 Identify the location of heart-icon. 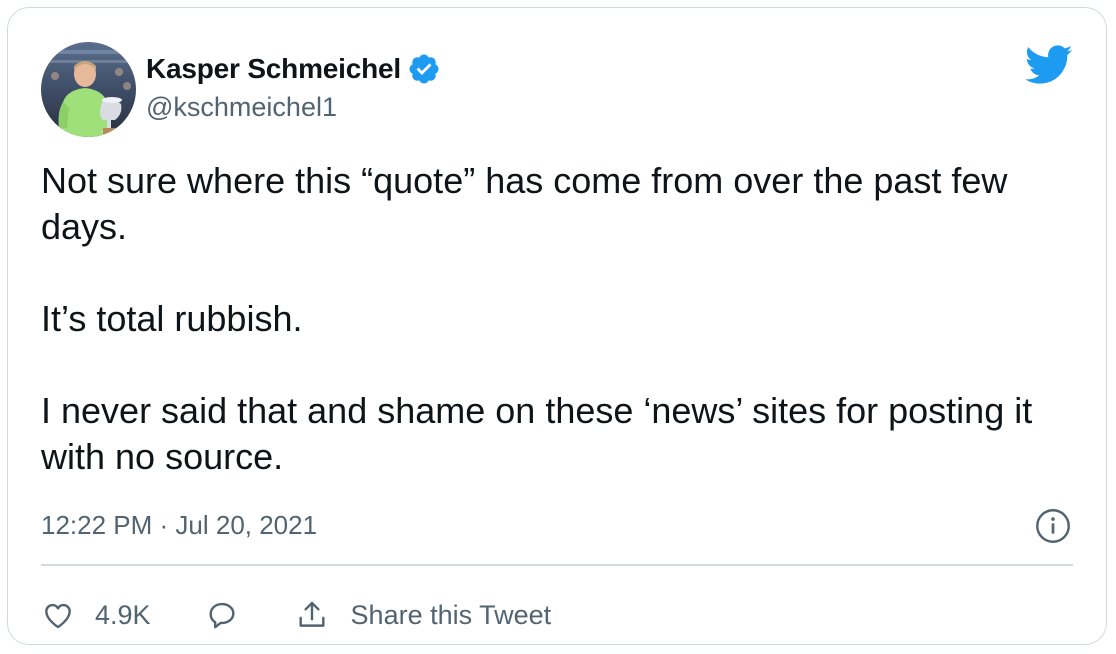
(58, 616).